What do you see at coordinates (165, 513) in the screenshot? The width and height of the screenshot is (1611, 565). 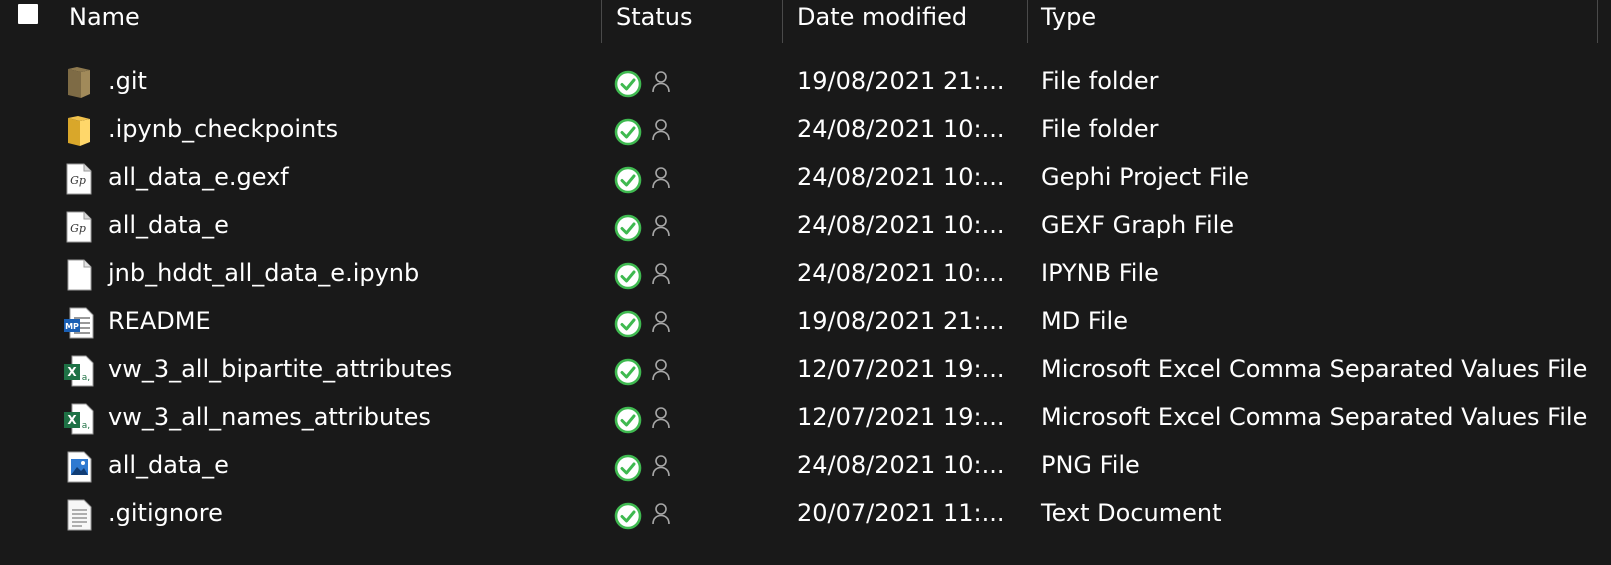 I see `file-name: .gitignore` at bounding box center [165, 513].